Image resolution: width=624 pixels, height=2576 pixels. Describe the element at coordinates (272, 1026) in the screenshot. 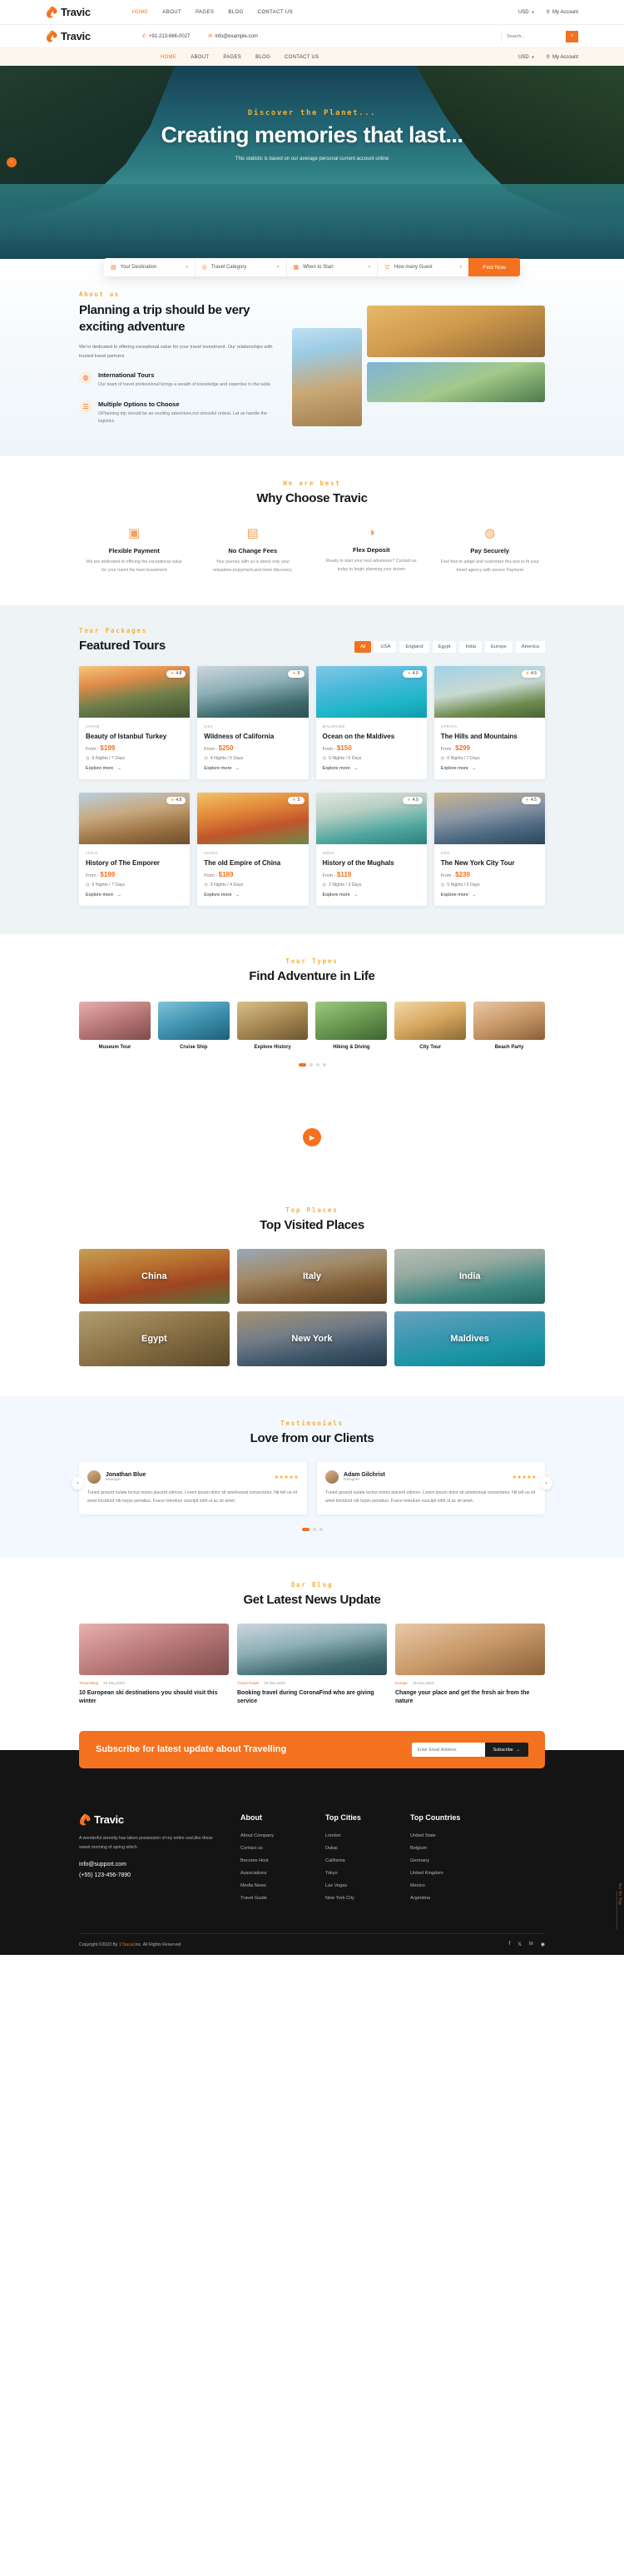

I see `type-card: Explore History` at that location.